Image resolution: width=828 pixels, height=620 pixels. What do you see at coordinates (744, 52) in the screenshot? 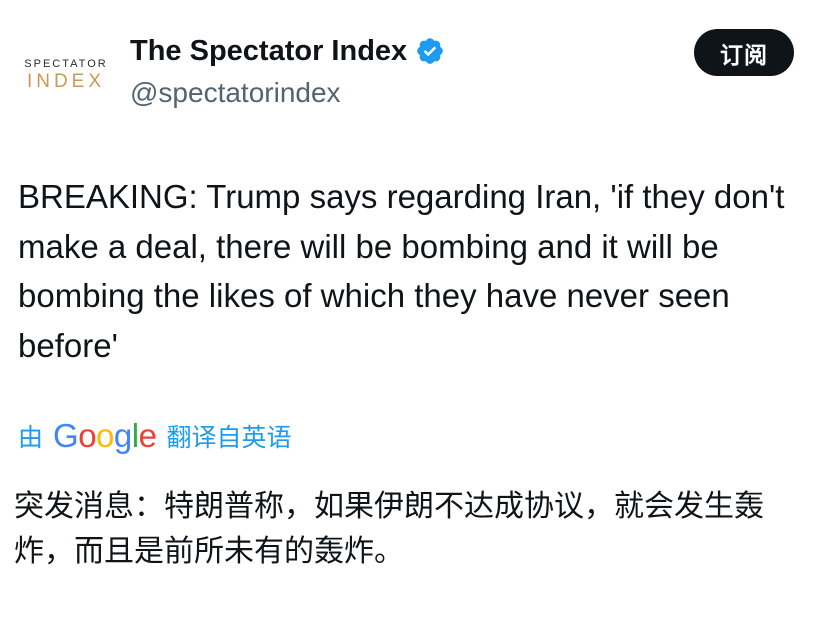
I see `subscribe-button: 订阅` at bounding box center [744, 52].